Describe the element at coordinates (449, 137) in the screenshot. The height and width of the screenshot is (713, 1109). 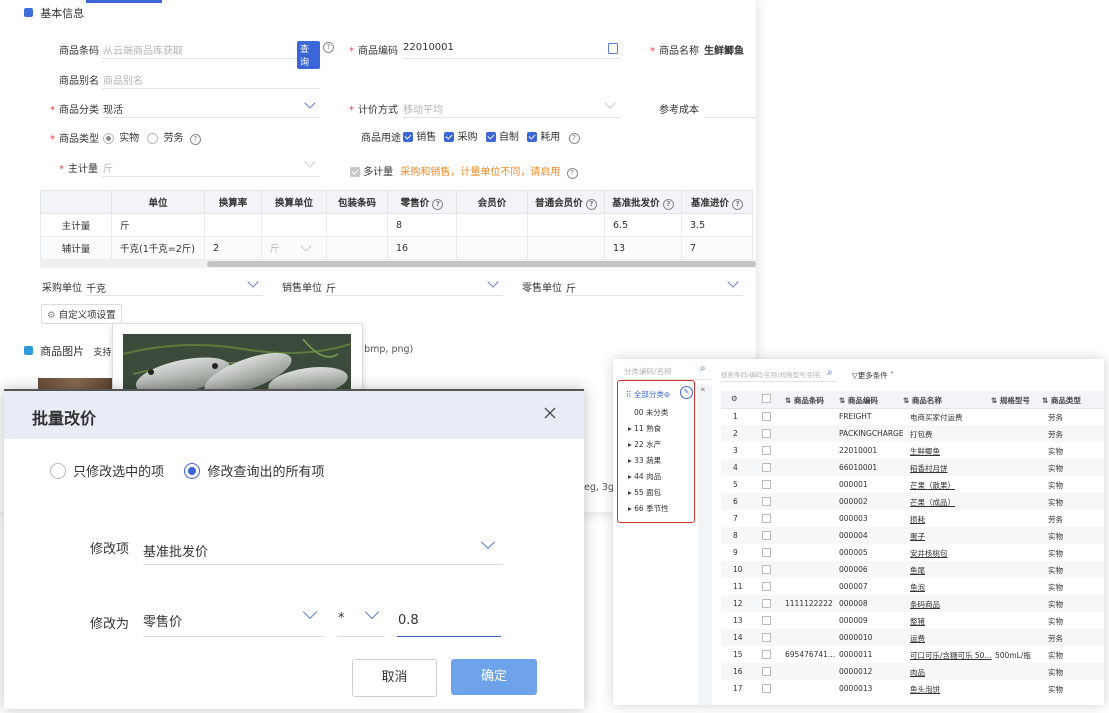
I see `usage-checkbox-purchase` at that location.